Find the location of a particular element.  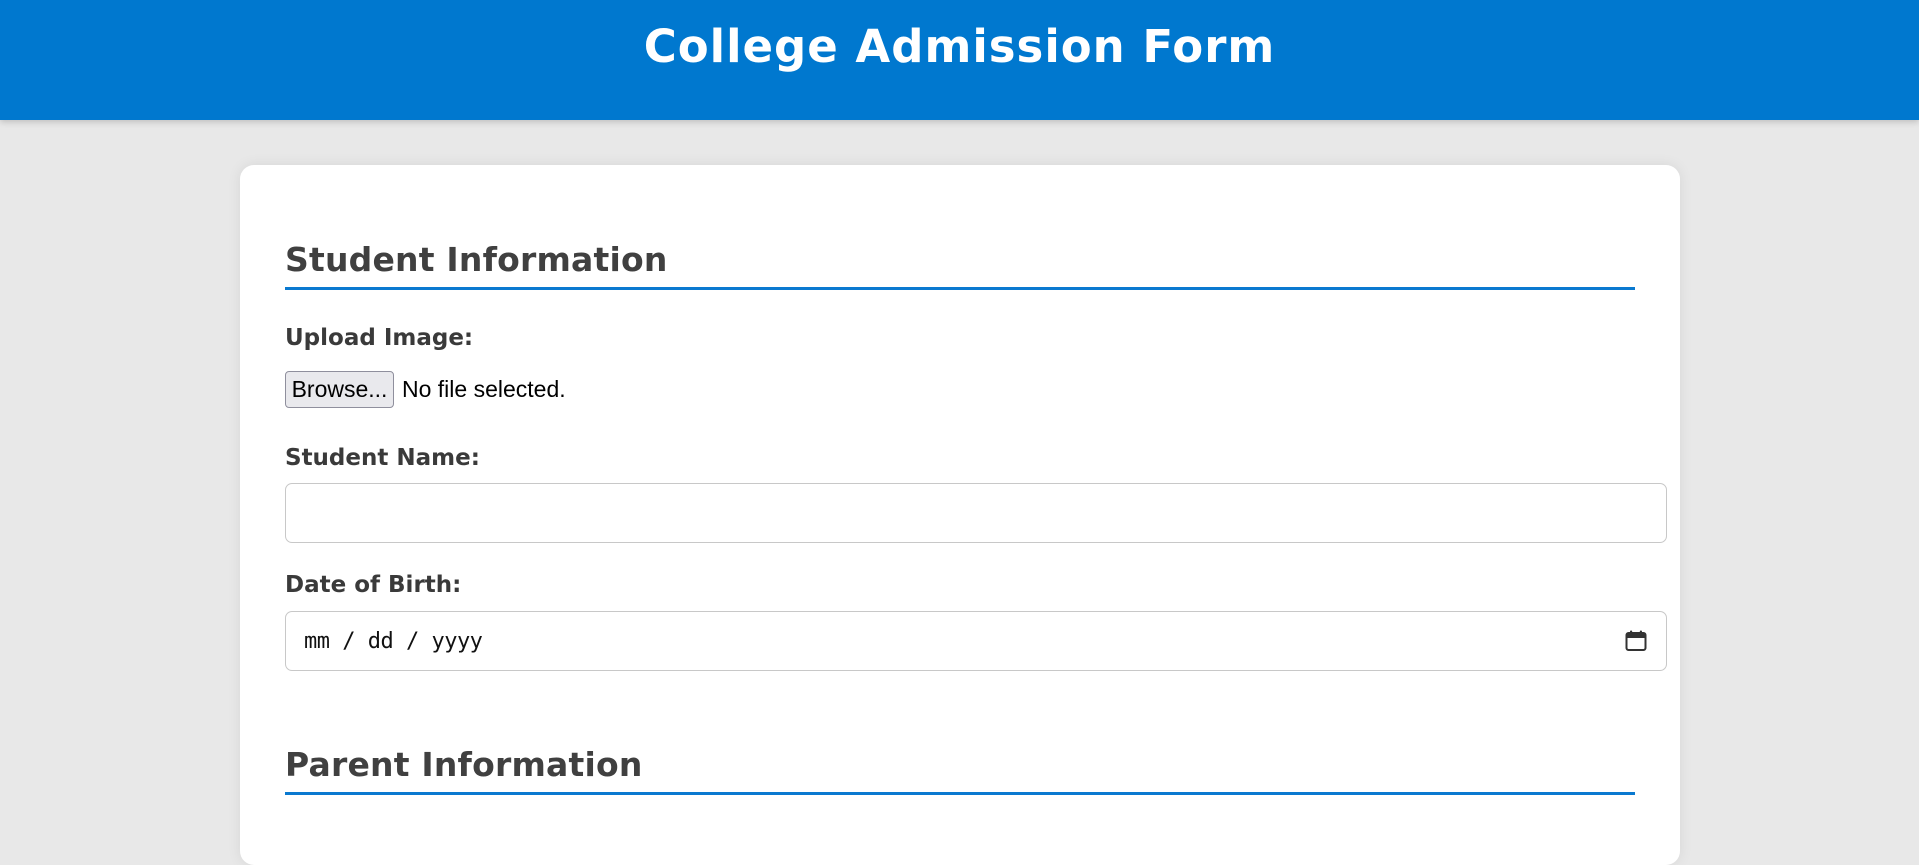

page-header: College Admission Form is located at coordinates (959, 60).